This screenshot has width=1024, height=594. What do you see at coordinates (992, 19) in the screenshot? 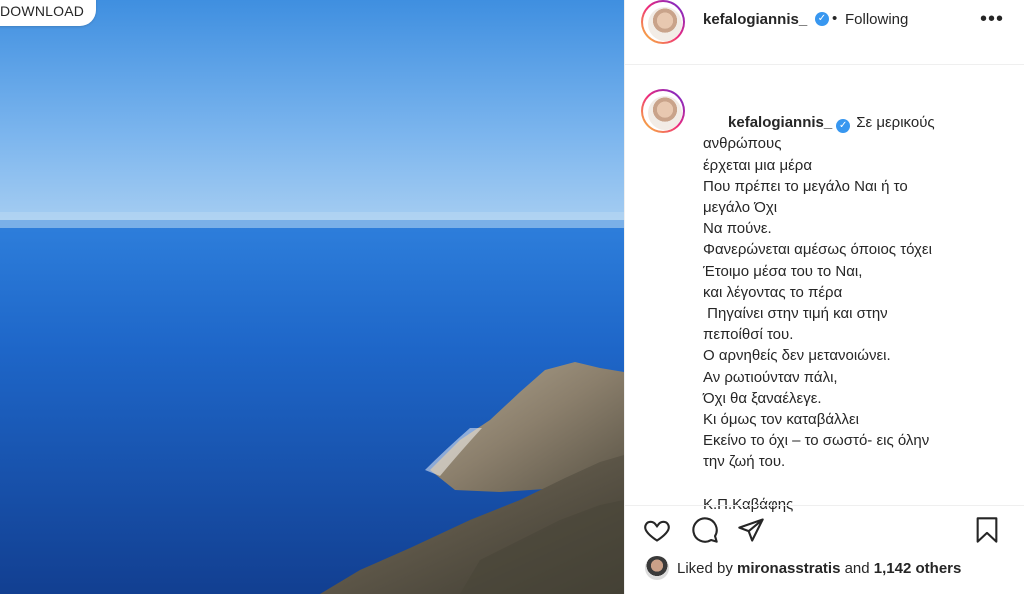
I see `more-options-icon: •••` at bounding box center [992, 19].